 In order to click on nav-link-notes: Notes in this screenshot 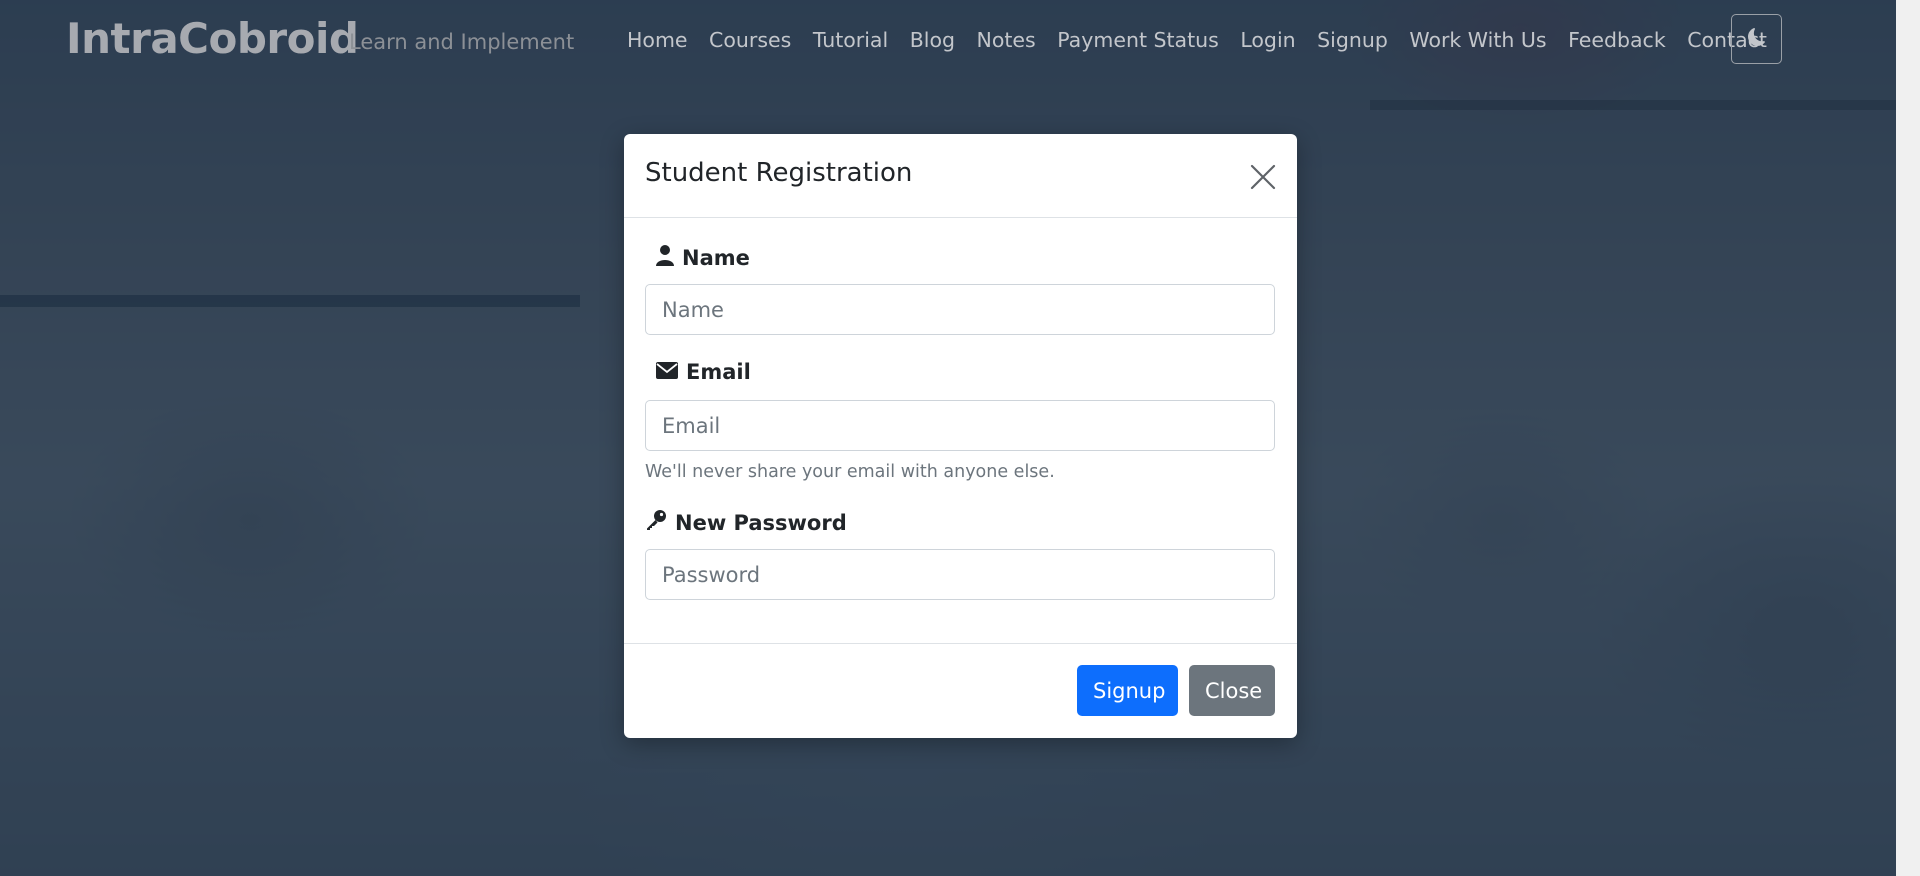, I will do `click(1006, 40)`.